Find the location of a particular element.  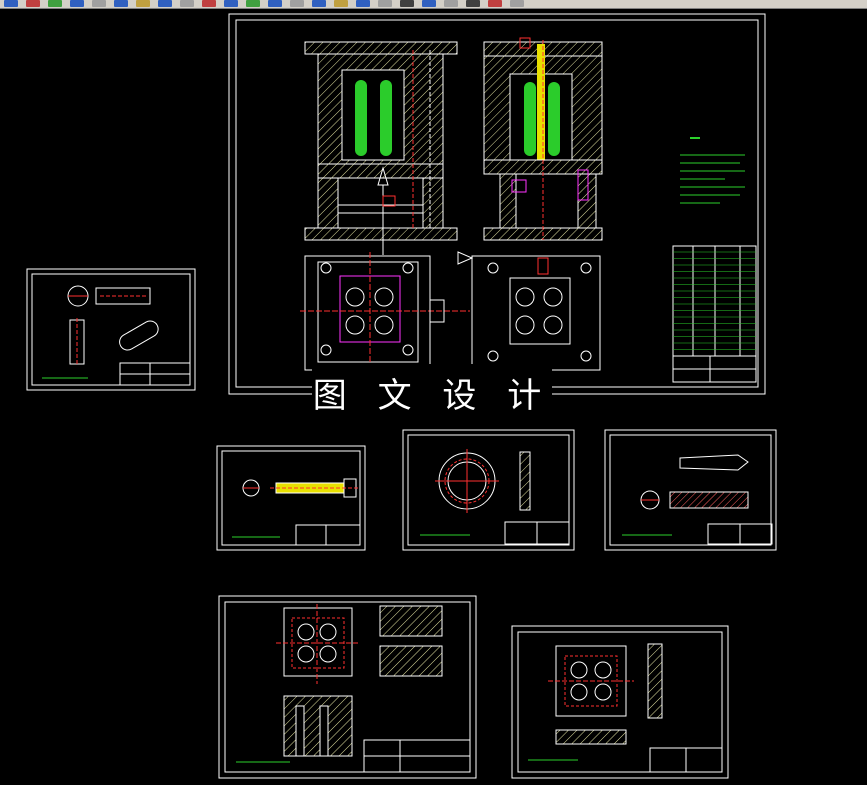

part-core-pin-sheet is located at coordinates (690, 490).